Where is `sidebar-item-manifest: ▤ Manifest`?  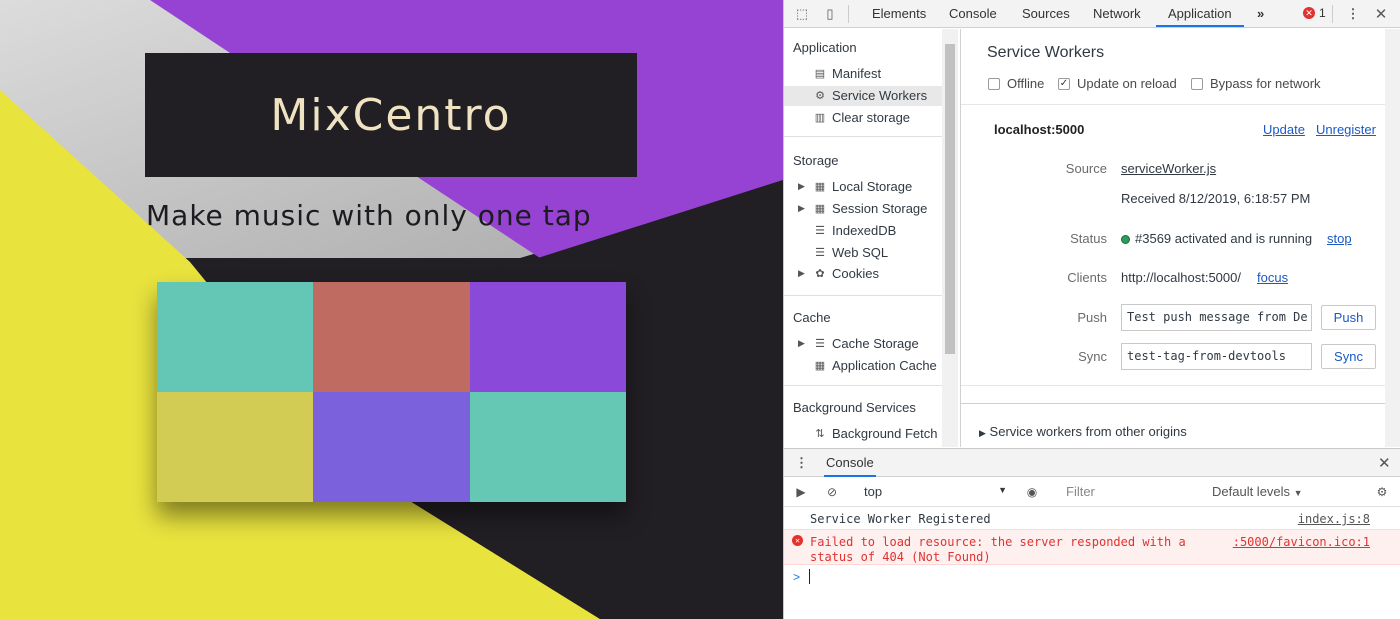 sidebar-item-manifest: ▤ Manifest is located at coordinates (847, 74).